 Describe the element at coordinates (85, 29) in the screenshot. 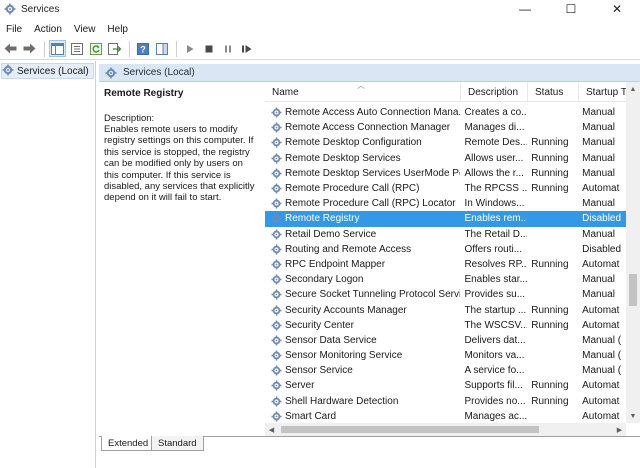

I see `menu-view: View` at that location.